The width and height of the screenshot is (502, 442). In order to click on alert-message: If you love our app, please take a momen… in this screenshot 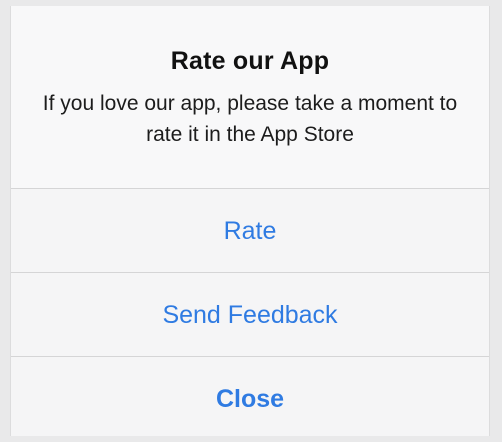, I will do `click(250, 119)`.